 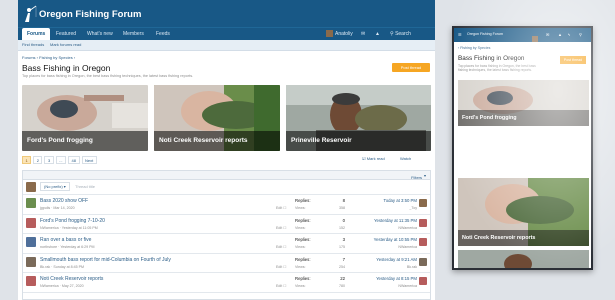 What do you see at coordinates (38, 160) in the screenshot?
I see `page-2: 2` at bounding box center [38, 160].